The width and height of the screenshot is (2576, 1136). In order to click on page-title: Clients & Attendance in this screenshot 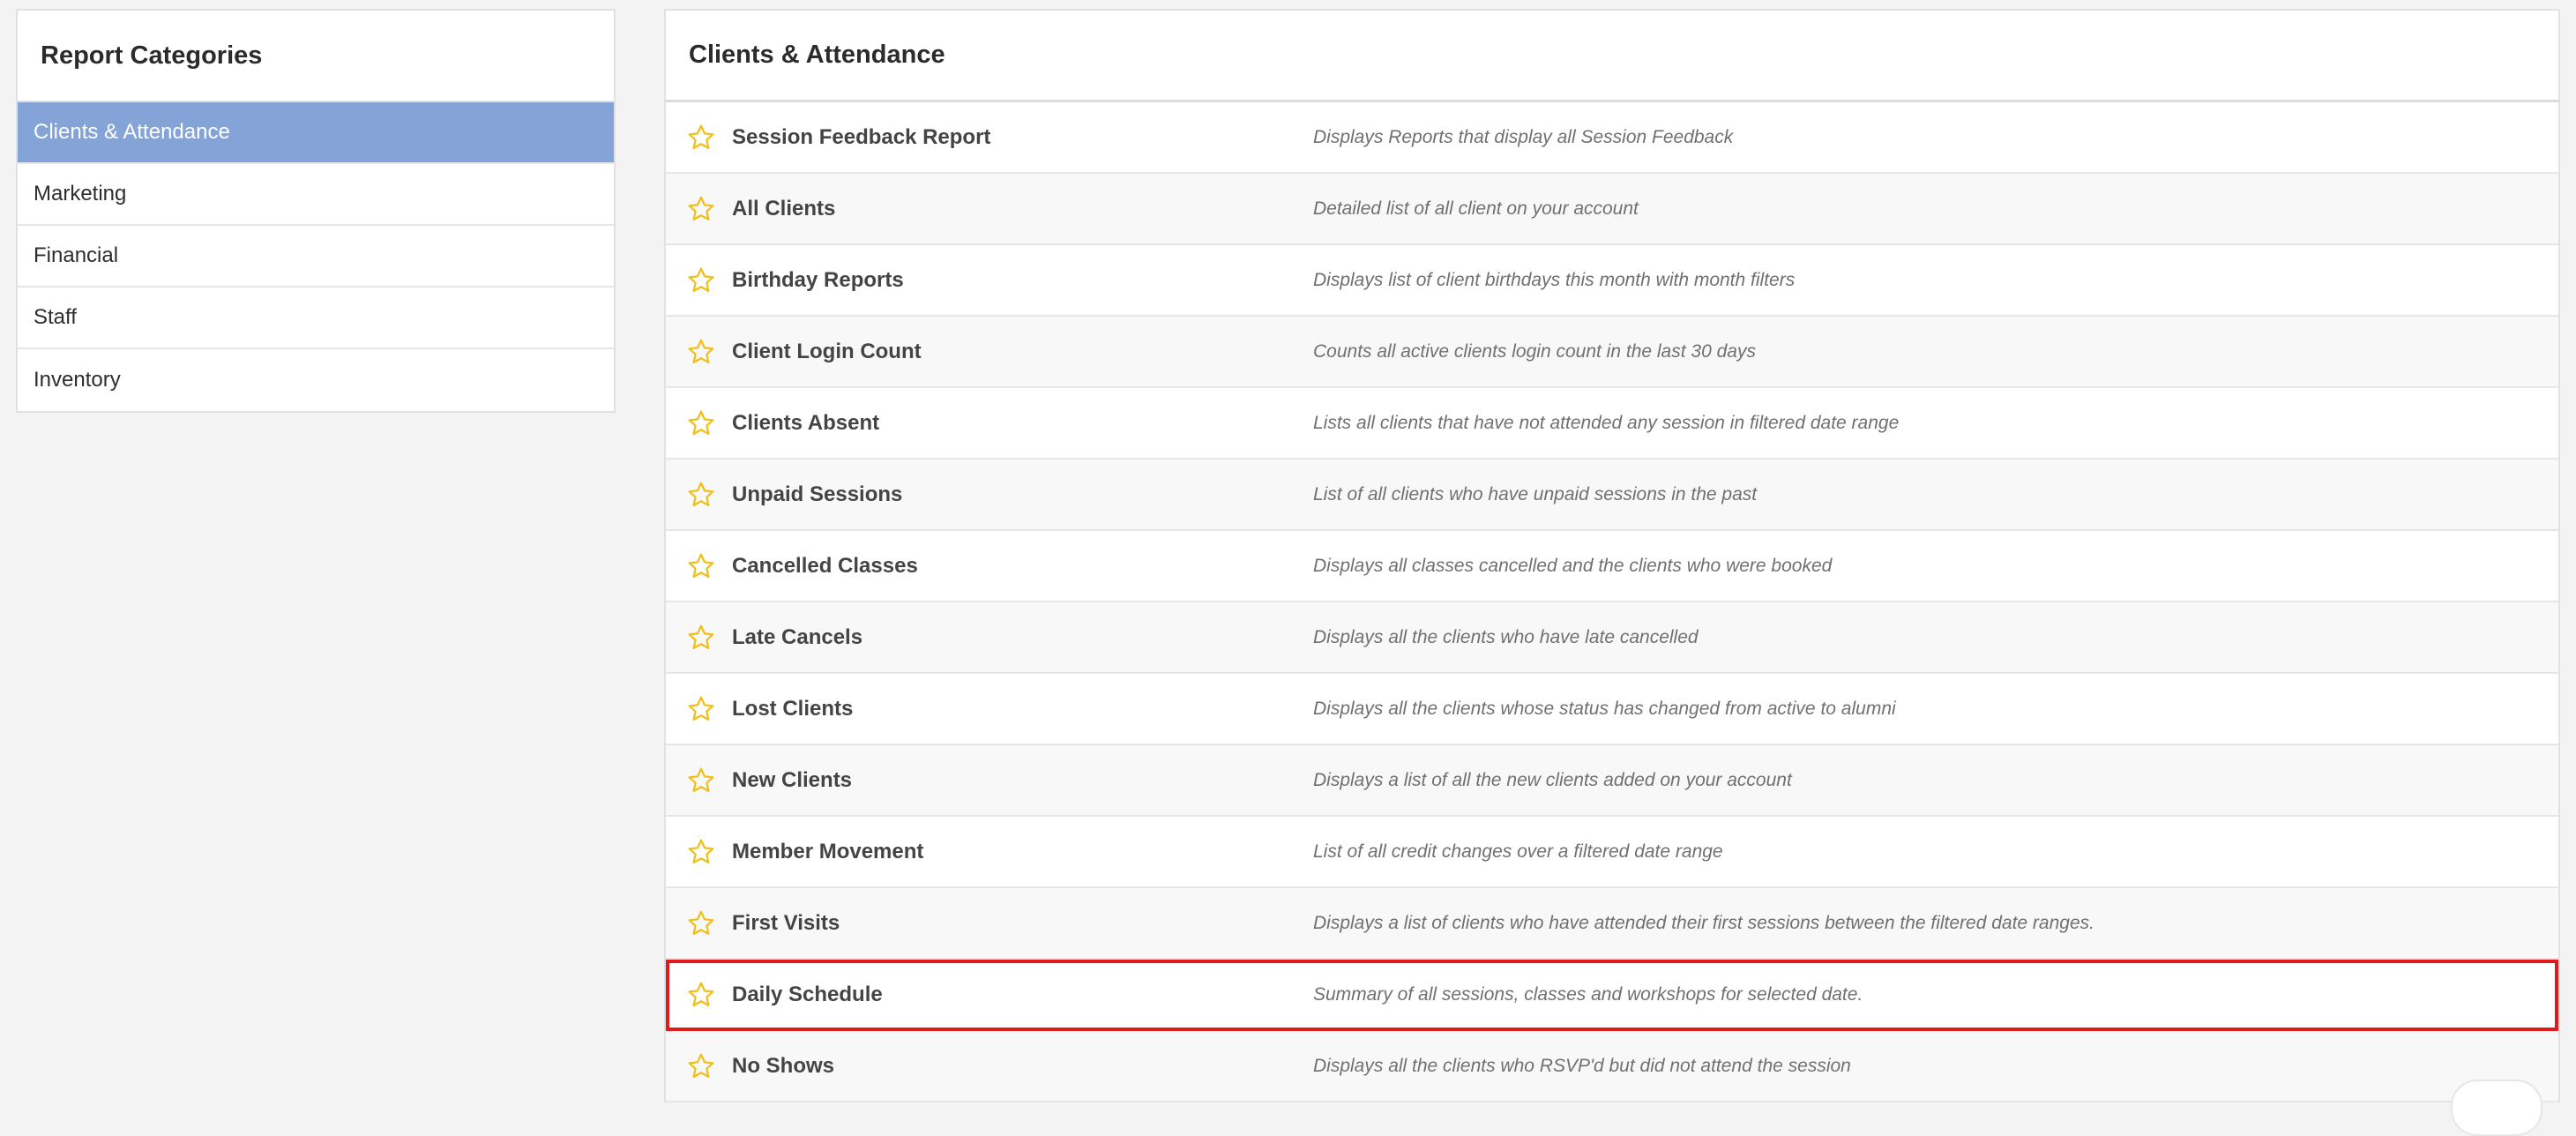, I will do `click(817, 55)`.